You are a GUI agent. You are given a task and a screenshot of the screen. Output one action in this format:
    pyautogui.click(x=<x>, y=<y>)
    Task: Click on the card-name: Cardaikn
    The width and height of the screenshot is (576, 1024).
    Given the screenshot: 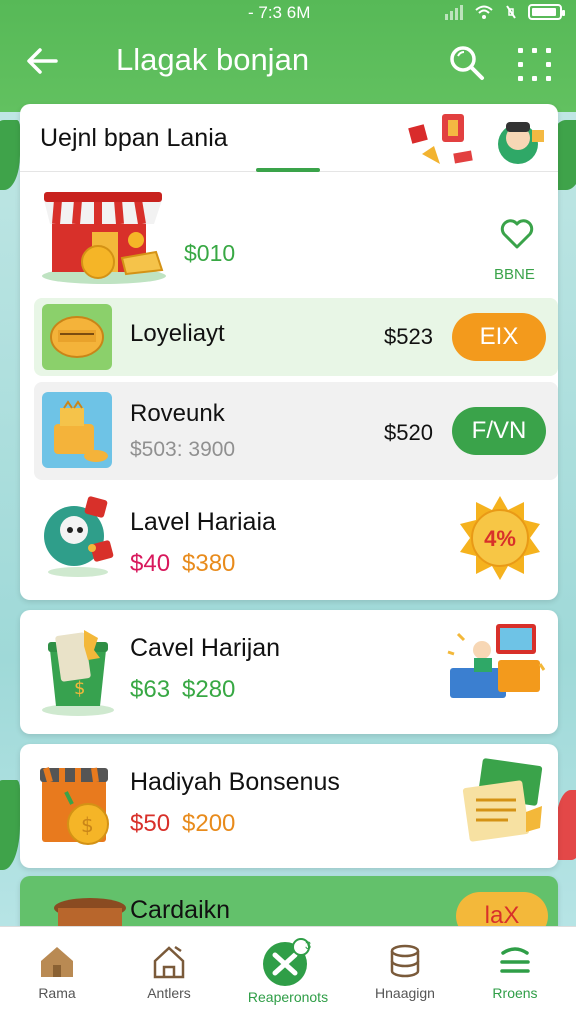 What is the action you would take?
    pyautogui.click(x=180, y=910)
    